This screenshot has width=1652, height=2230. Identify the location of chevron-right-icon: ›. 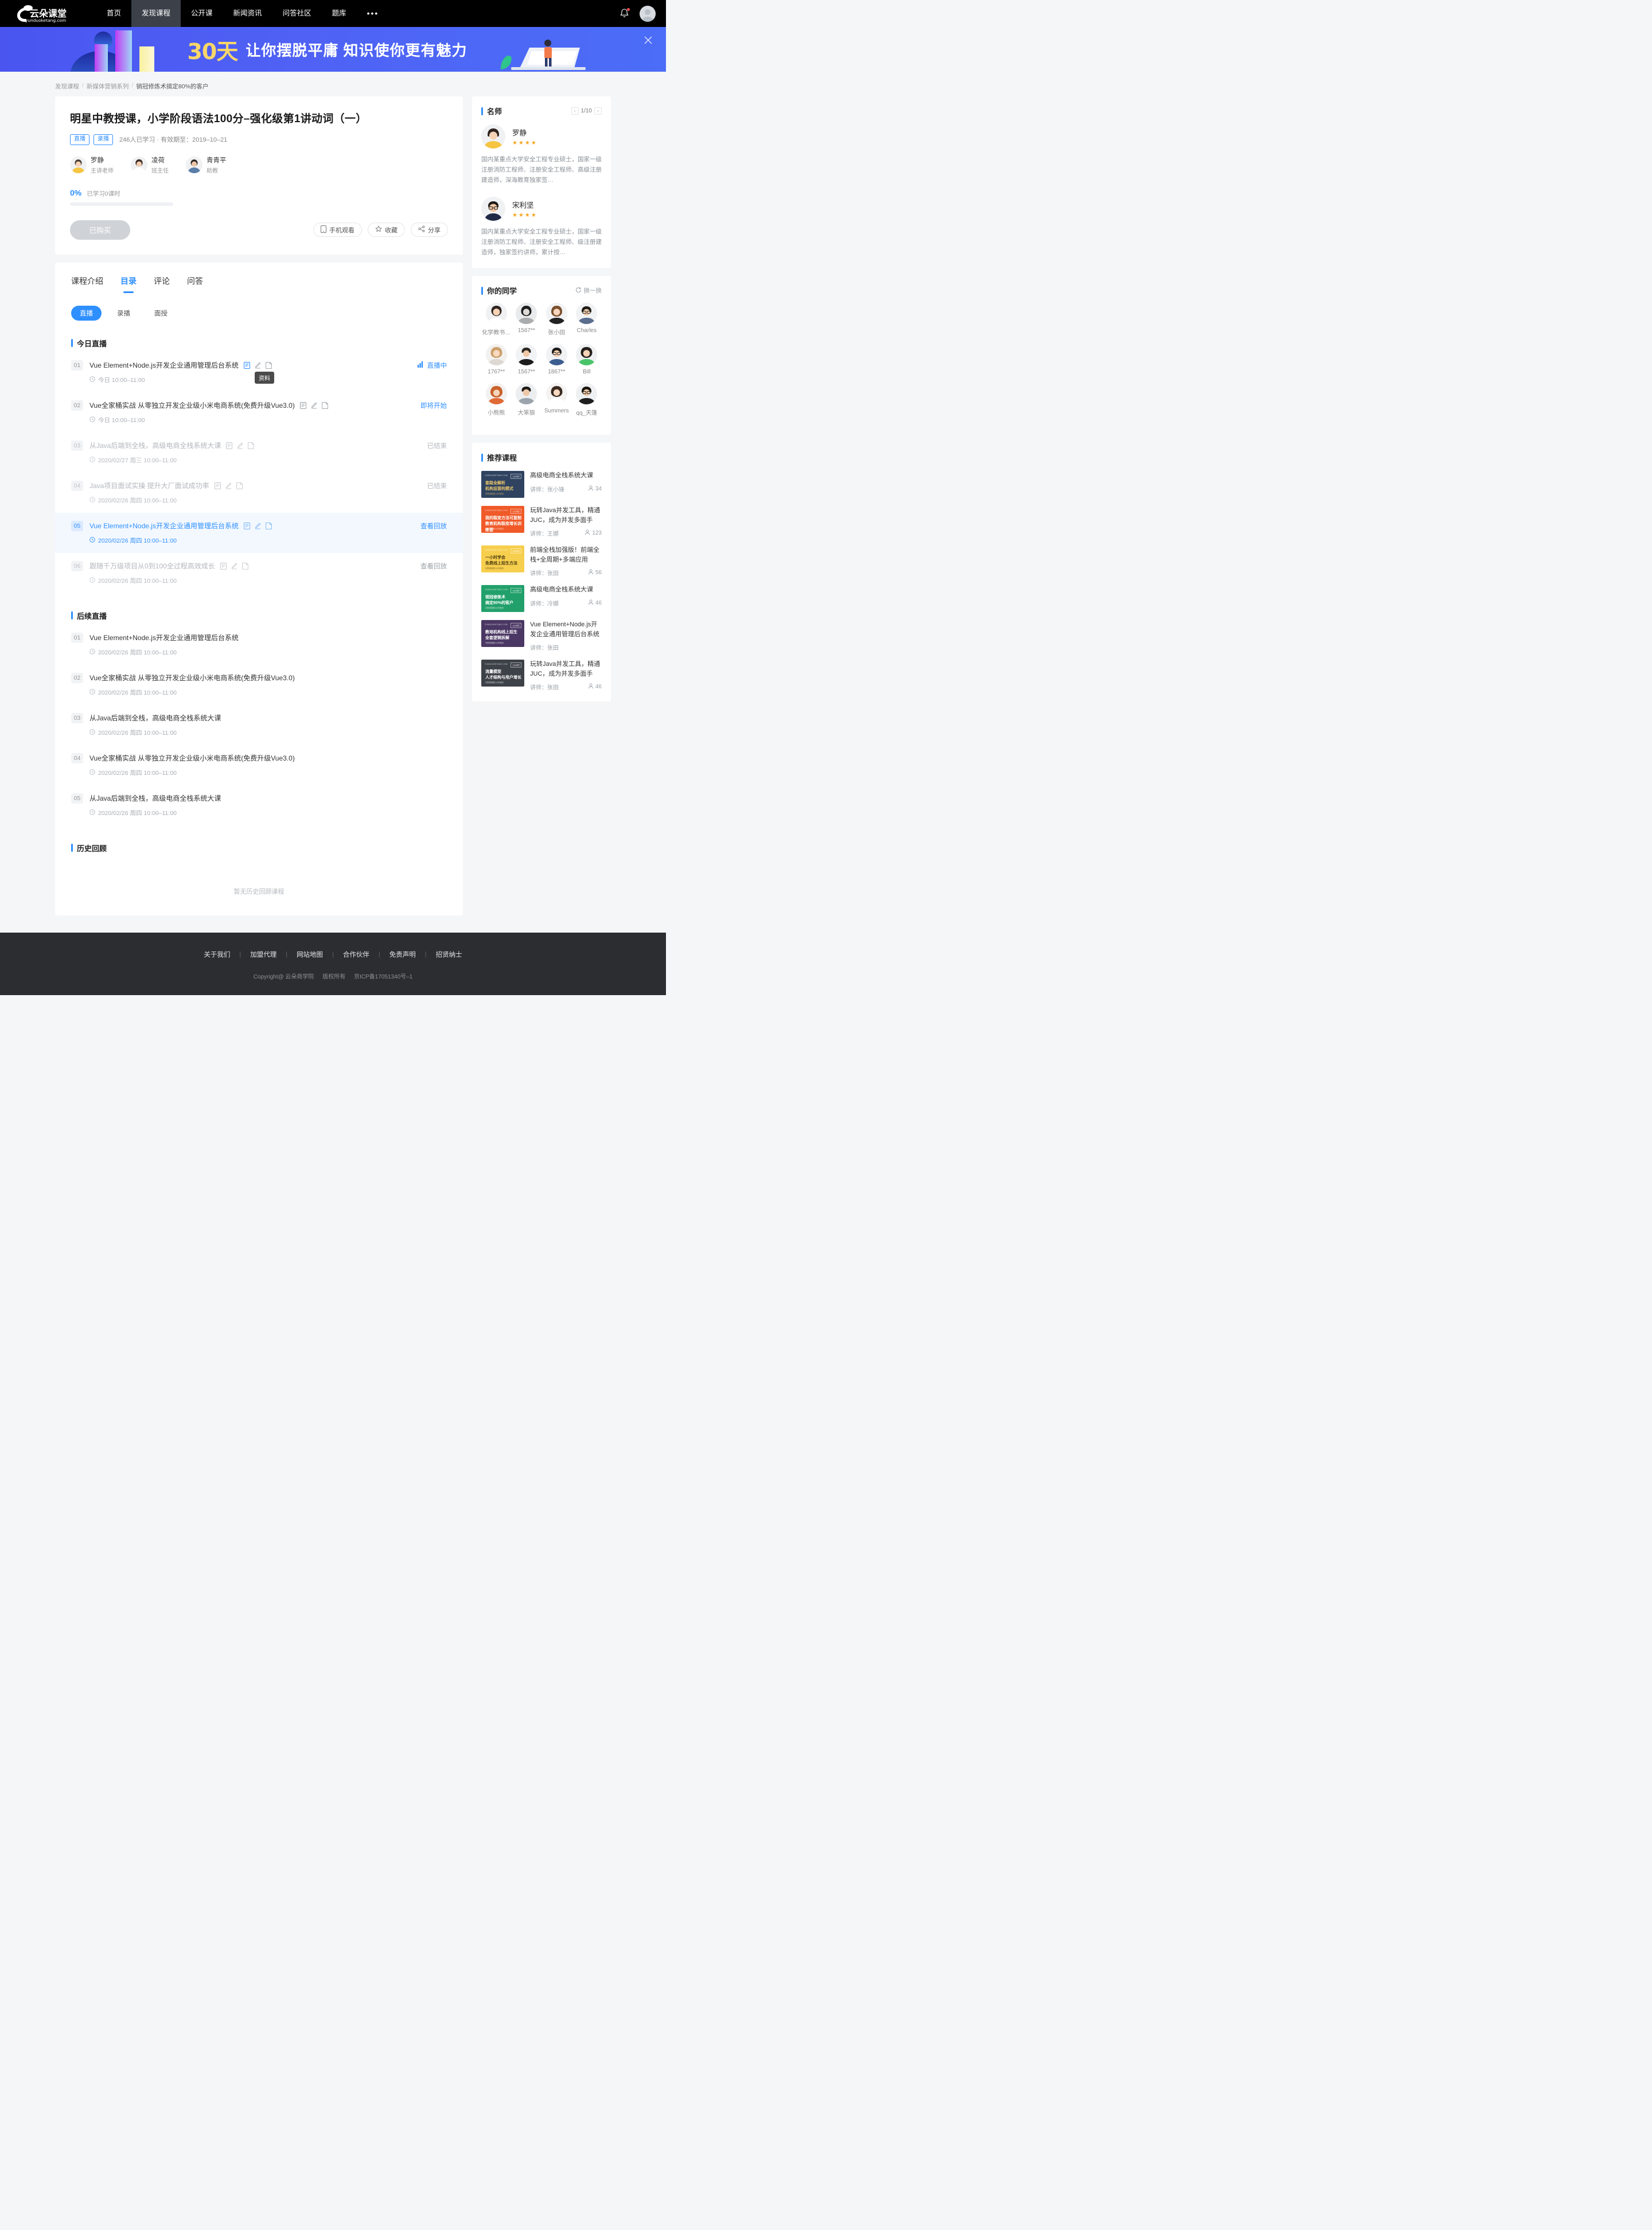
(598, 111).